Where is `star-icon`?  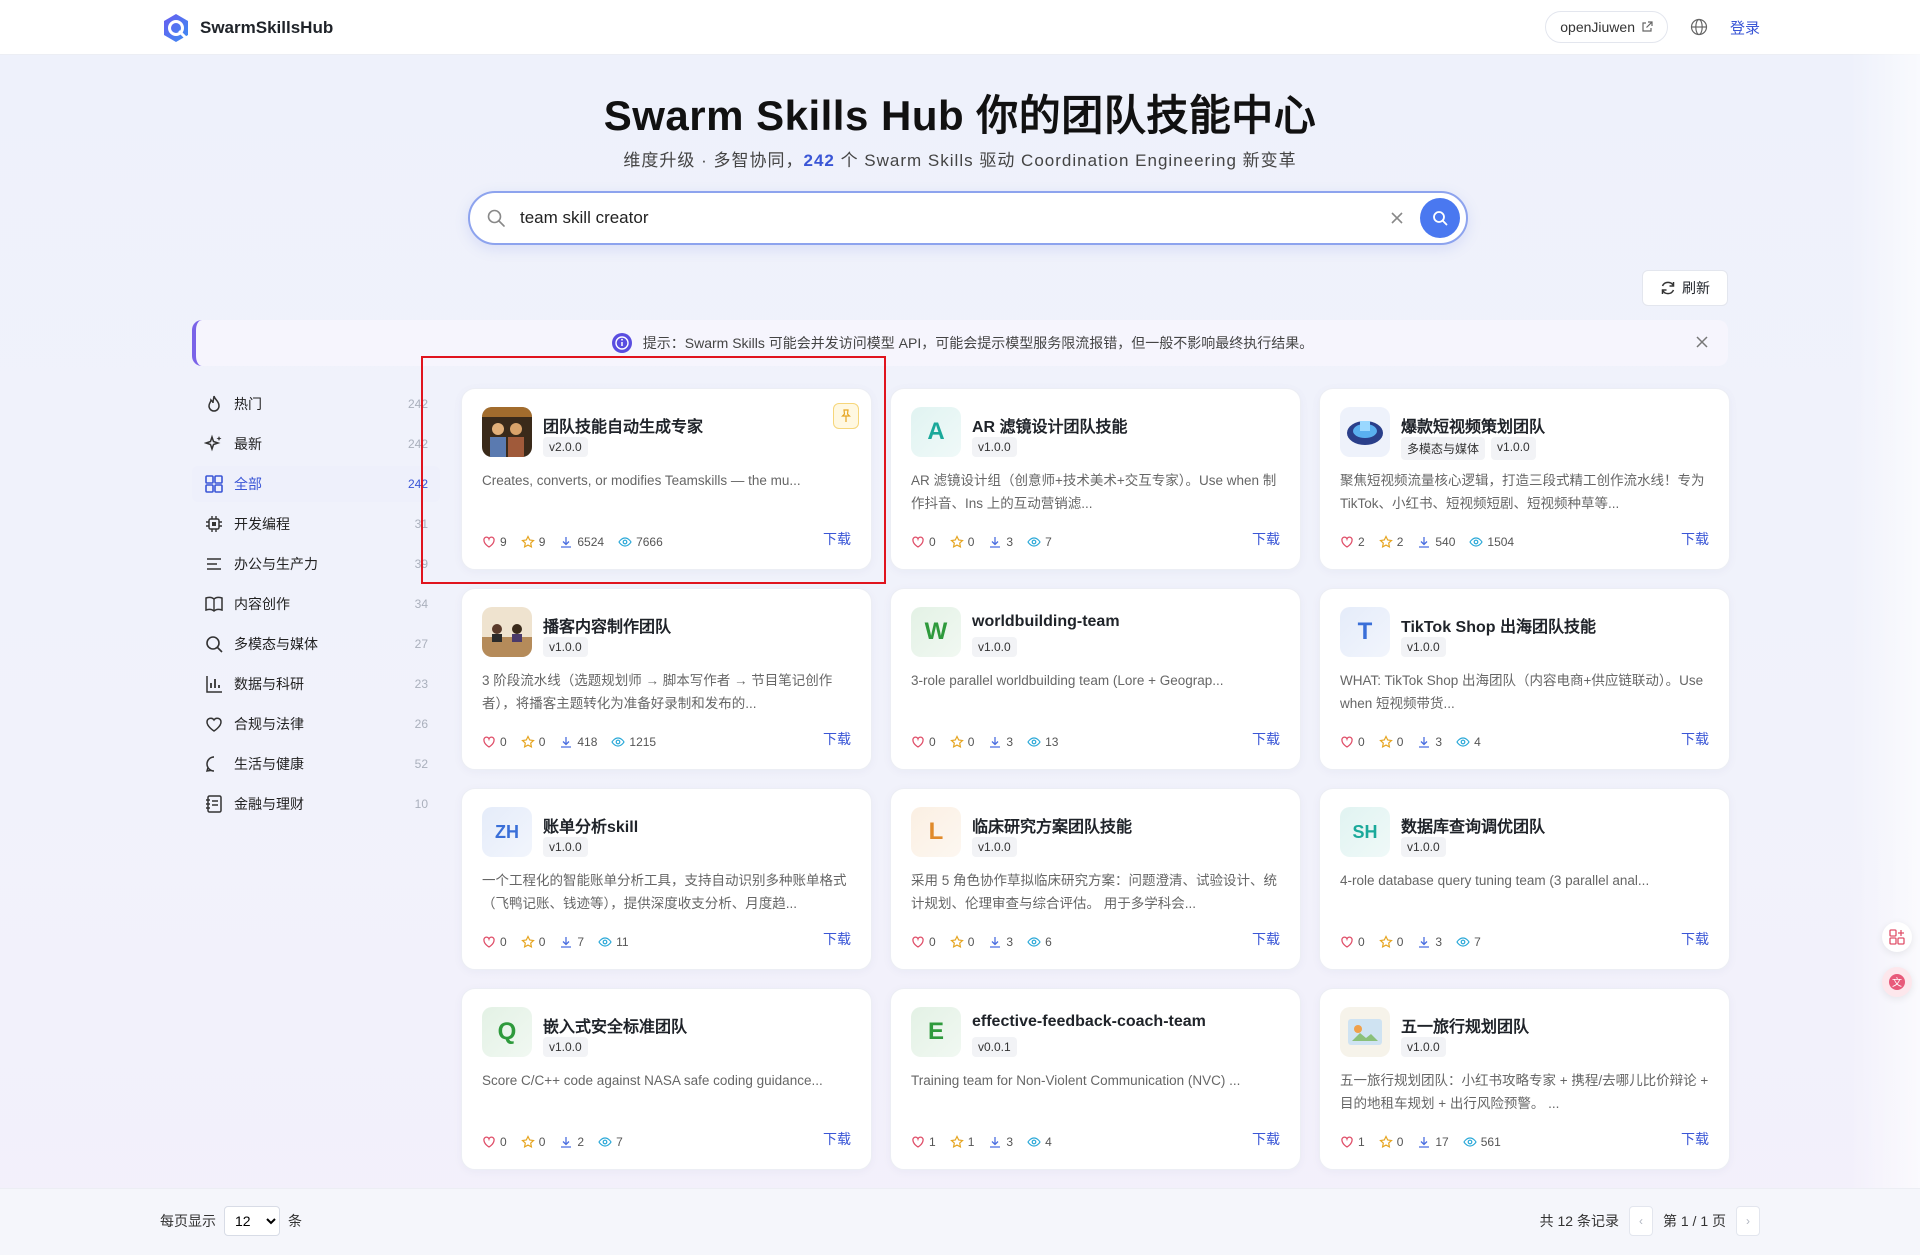 star-icon is located at coordinates (956, 1142).